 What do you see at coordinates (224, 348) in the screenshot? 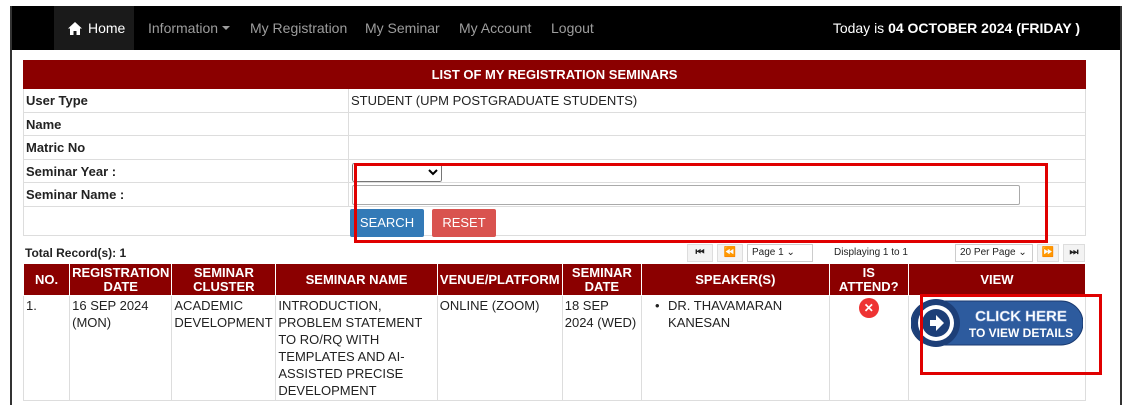
I see `cell-cluster: ACADEMIC DEVELOPMENT` at bounding box center [224, 348].